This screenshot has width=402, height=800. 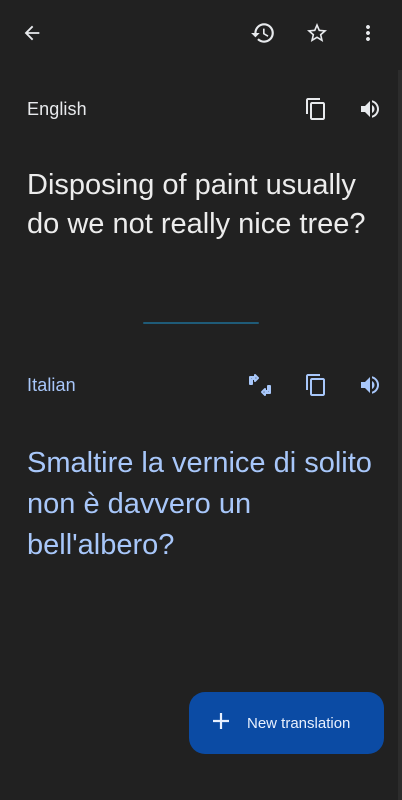 I want to click on back-button, so click(x=32, y=33).